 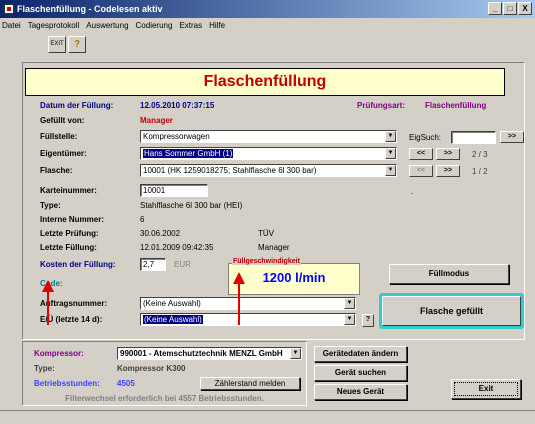 What do you see at coordinates (421, 154) in the screenshot?
I see `eig-prev-button: <<` at bounding box center [421, 154].